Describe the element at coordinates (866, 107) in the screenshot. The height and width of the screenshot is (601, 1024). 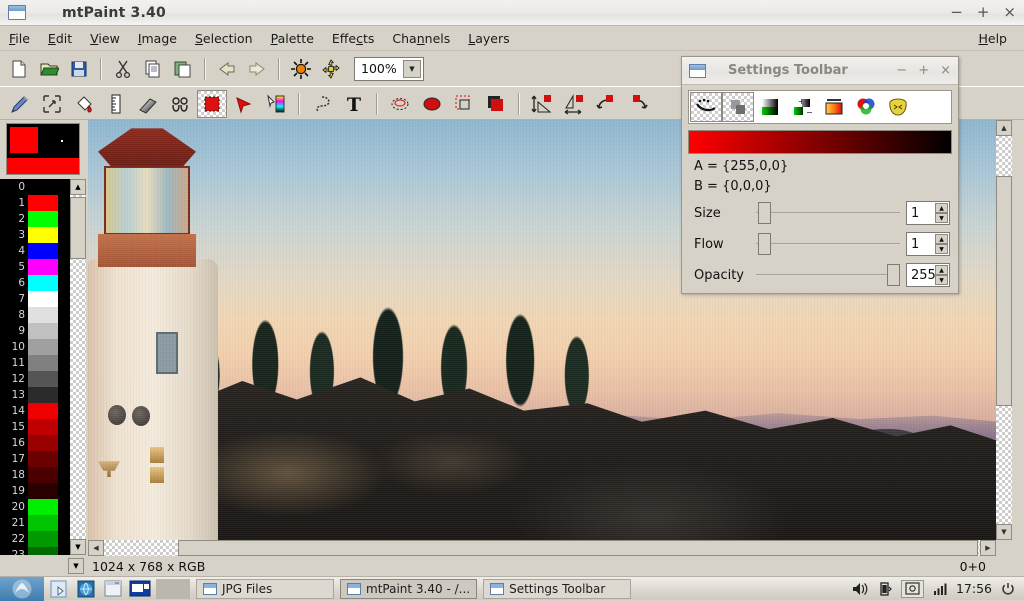
I see `colour-editor-icon` at that location.